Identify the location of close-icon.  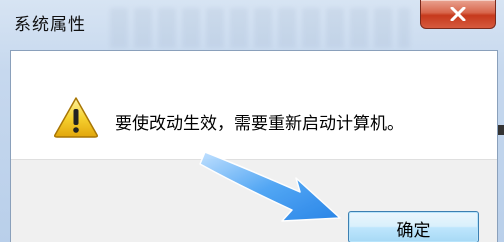
(458, 14).